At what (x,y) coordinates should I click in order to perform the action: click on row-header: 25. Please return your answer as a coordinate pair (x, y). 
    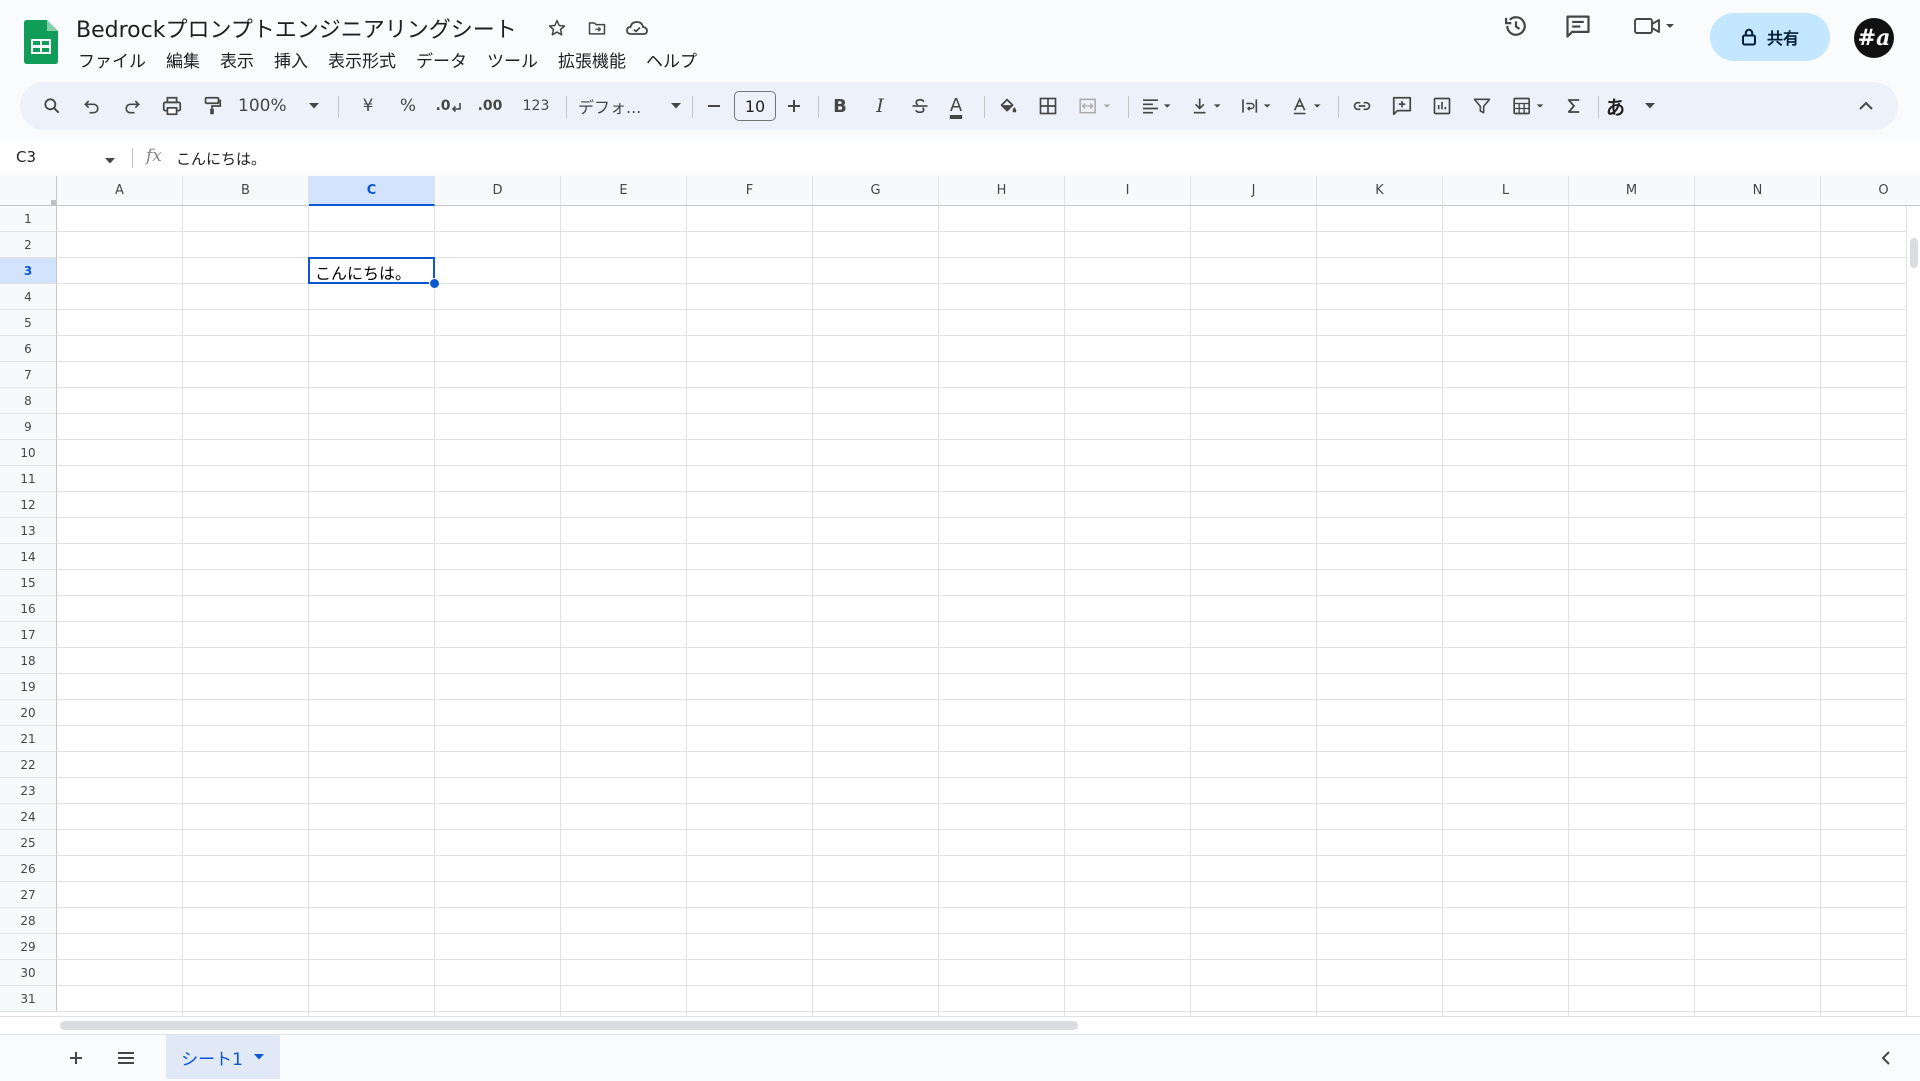
    Looking at the image, I should click on (28, 843).